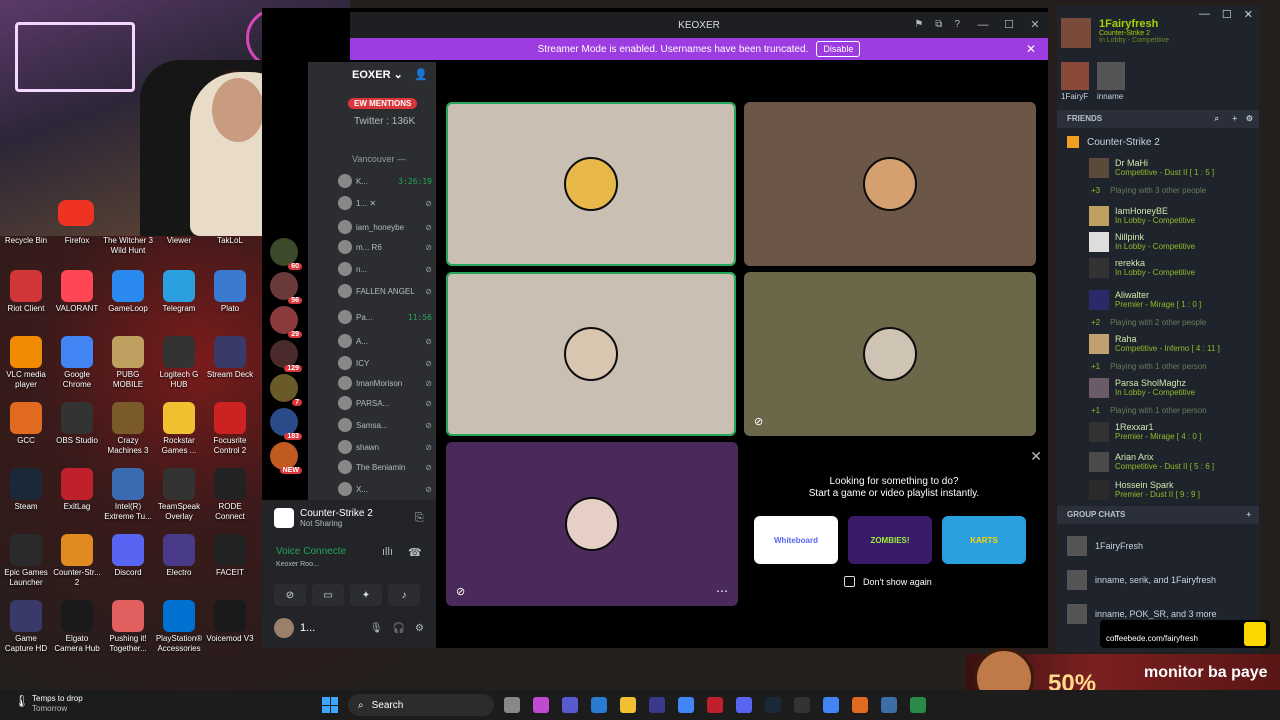  Describe the element at coordinates (179, 556) in the screenshot. I see `desktop-icon: Electro` at that location.